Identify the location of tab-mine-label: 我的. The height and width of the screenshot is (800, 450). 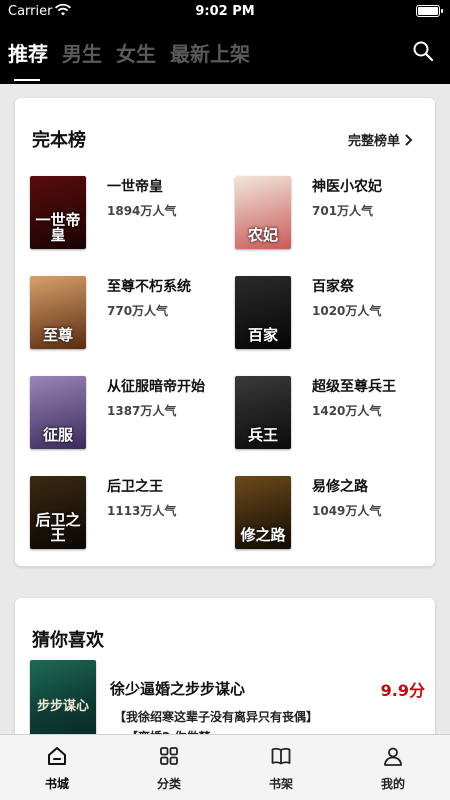
(392, 784).